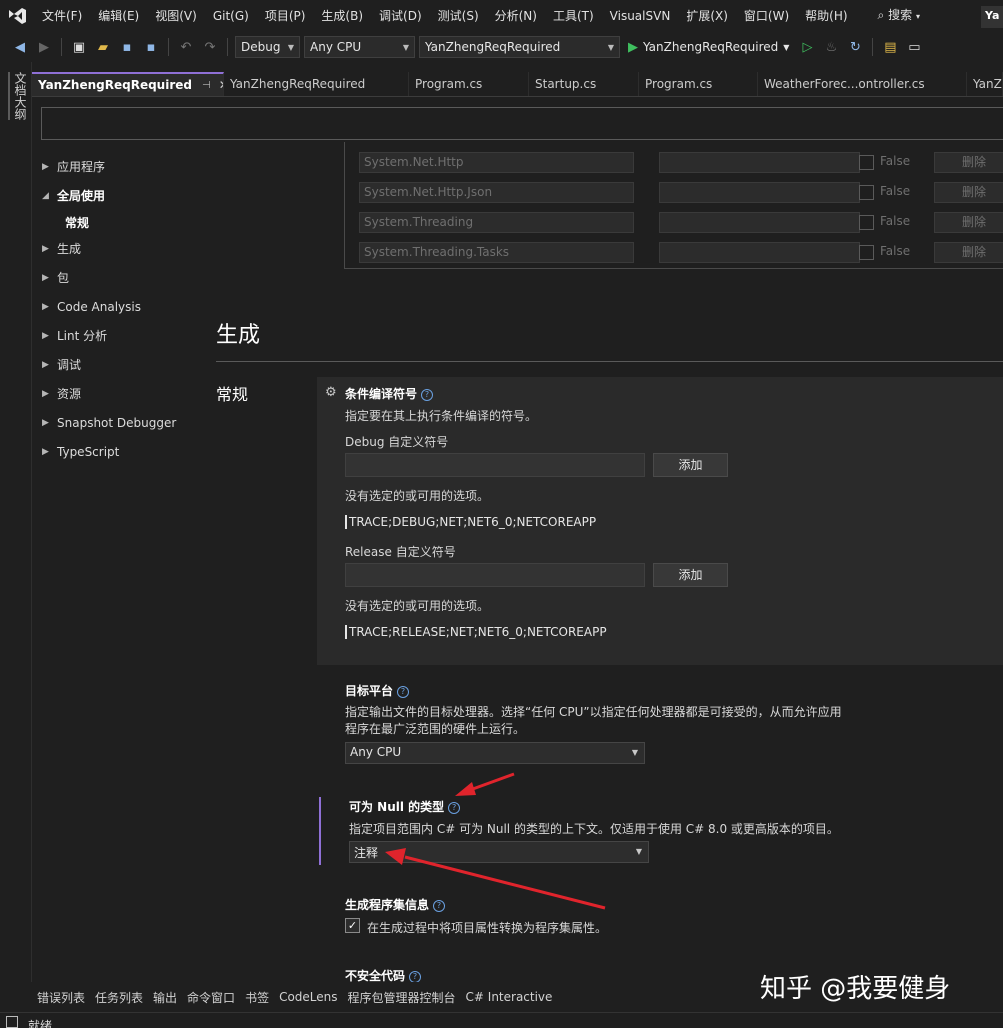 The width and height of the screenshot is (1003, 1028). What do you see at coordinates (495, 841) in the screenshot?
I see `annotation-arrows` at bounding box center [495, 841].